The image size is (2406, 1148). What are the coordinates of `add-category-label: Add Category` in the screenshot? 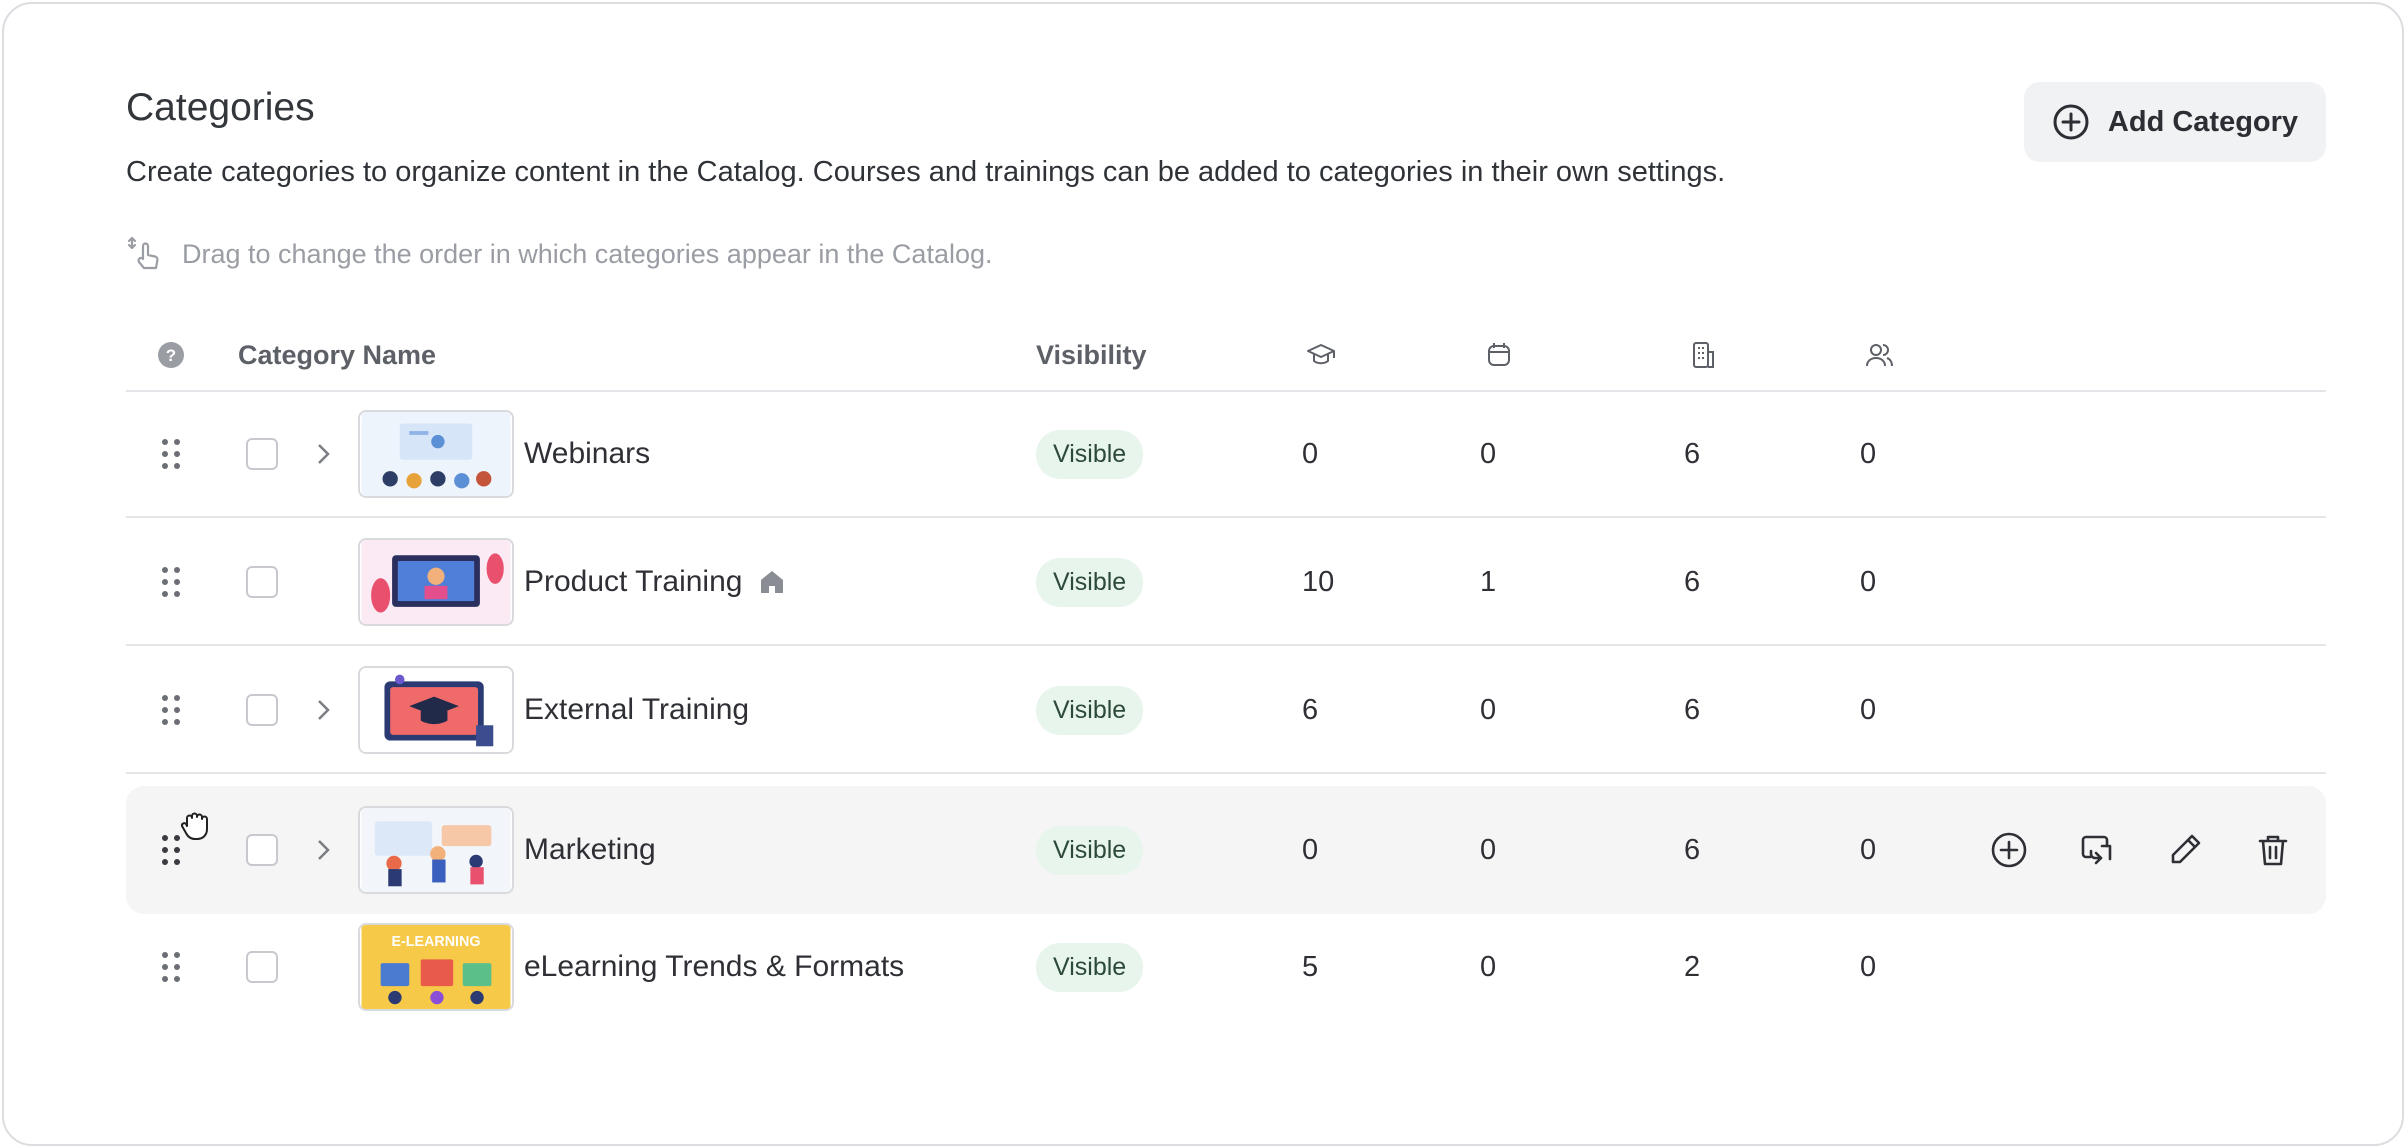 It's located at (2203, 121).